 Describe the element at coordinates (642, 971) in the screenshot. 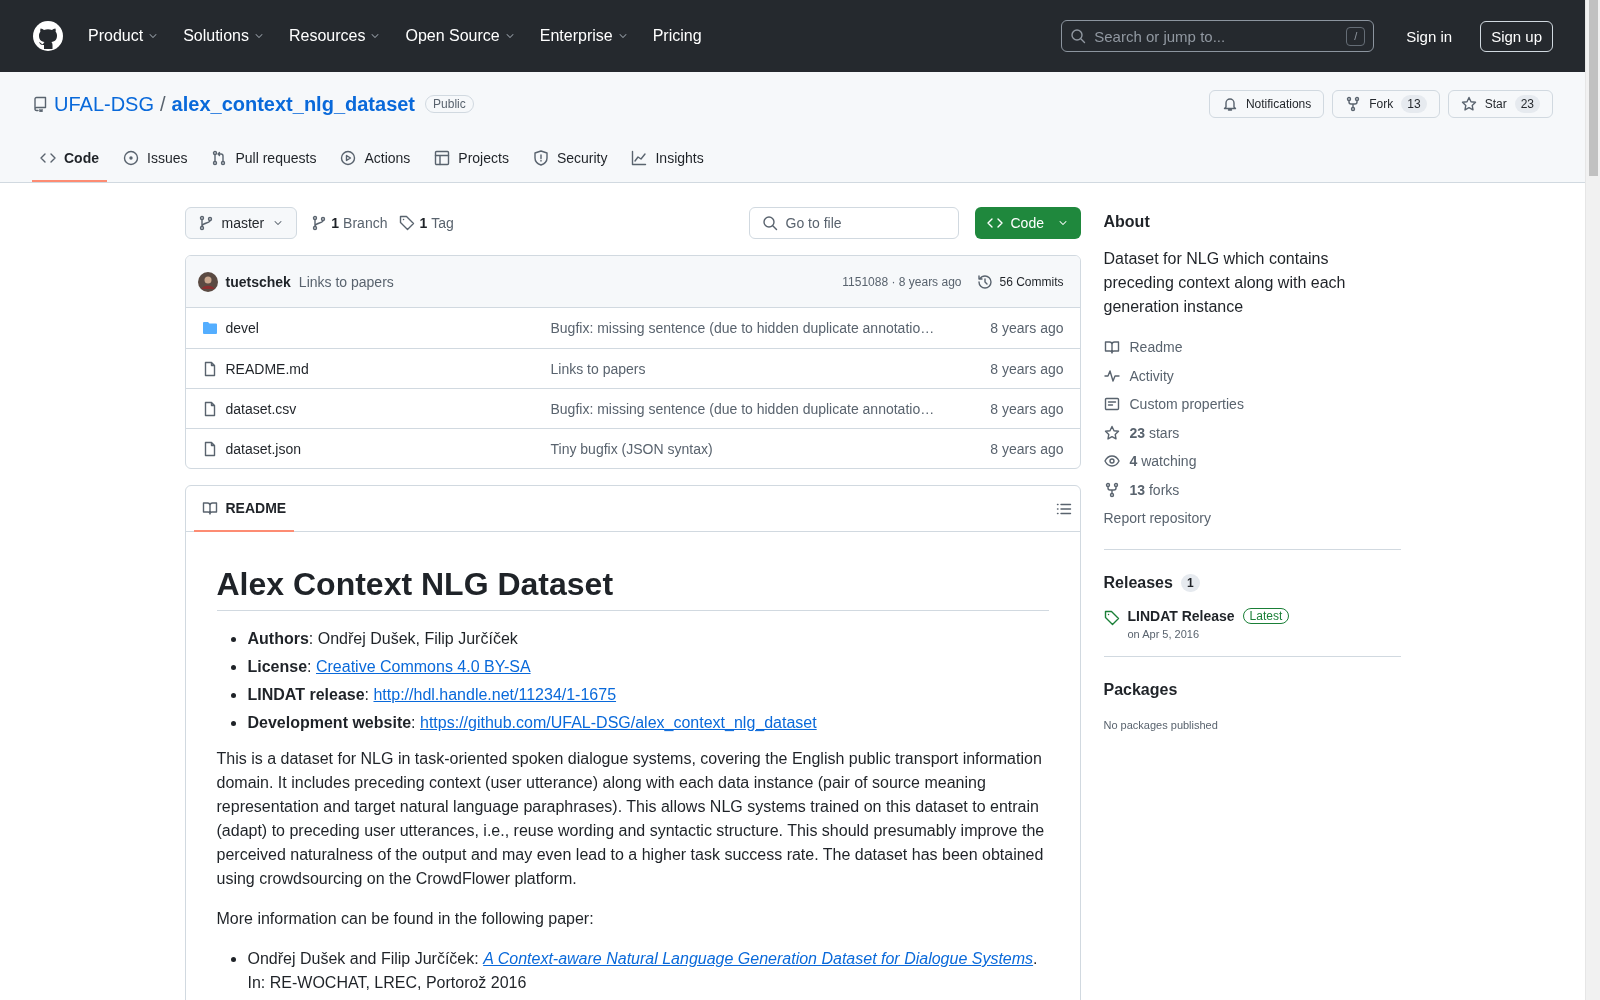

I see `paper-reference: Ondřej Dušek and Filip Jurčíček: A Context-aware Natural Language Generation Dataset for Dialogue Systems. In: RE-WOCHAT, LREC, Portorož 2016` at that location.